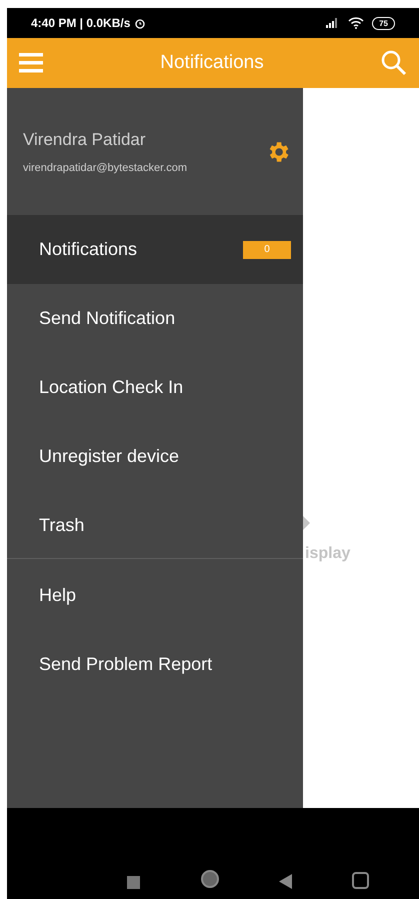 This screenshot has height=899, width=419. What do you see at coordinates (155, 456) in the screenshot?
I see `drawer-item: Unregister device` at bounding box center [155, 456].